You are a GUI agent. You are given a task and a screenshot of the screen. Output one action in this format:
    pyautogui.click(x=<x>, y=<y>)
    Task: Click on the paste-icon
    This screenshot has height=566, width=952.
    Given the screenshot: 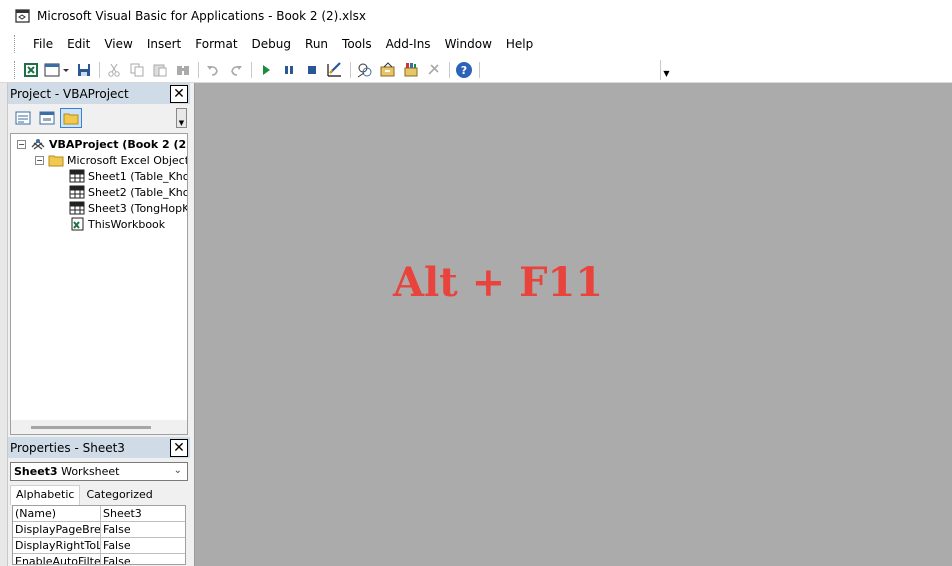 What is the action you would take?
    pyautogui.click(x=159, y=70)
    